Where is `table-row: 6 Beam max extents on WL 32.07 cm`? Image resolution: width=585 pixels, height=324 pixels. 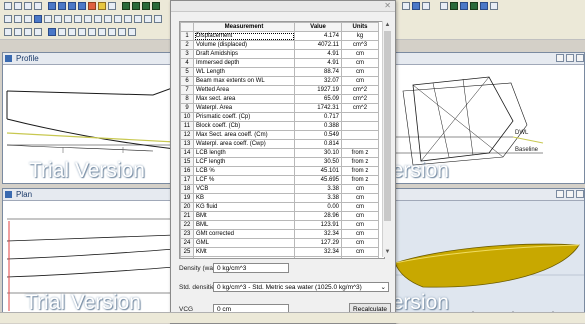 table-row: 6 Beam max extents on WL 32.07 cm is located at coordinates (279, 81).